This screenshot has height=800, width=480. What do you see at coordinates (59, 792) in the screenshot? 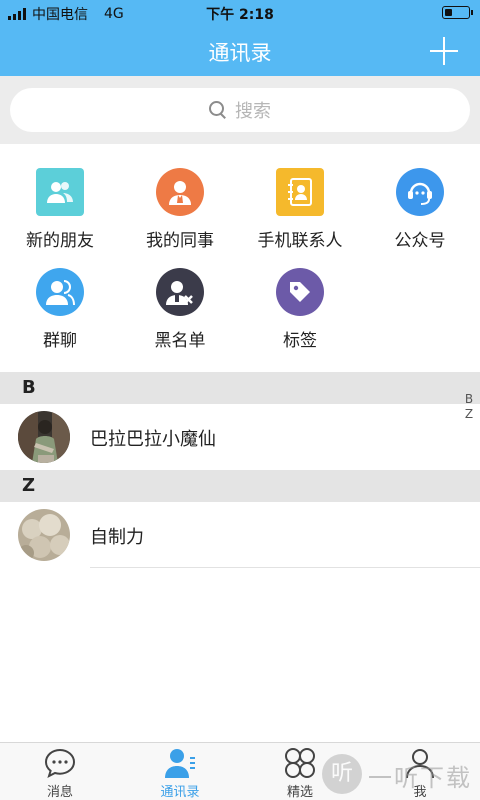
I see `tab-label: 消息` at bounding box center [59, 792].